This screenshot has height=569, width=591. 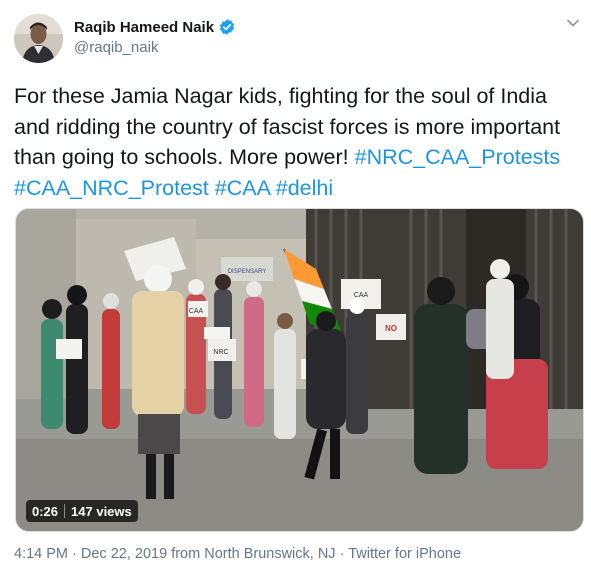 I want to click on author-handle: @raqib_naik, so click(x=116, y=47).